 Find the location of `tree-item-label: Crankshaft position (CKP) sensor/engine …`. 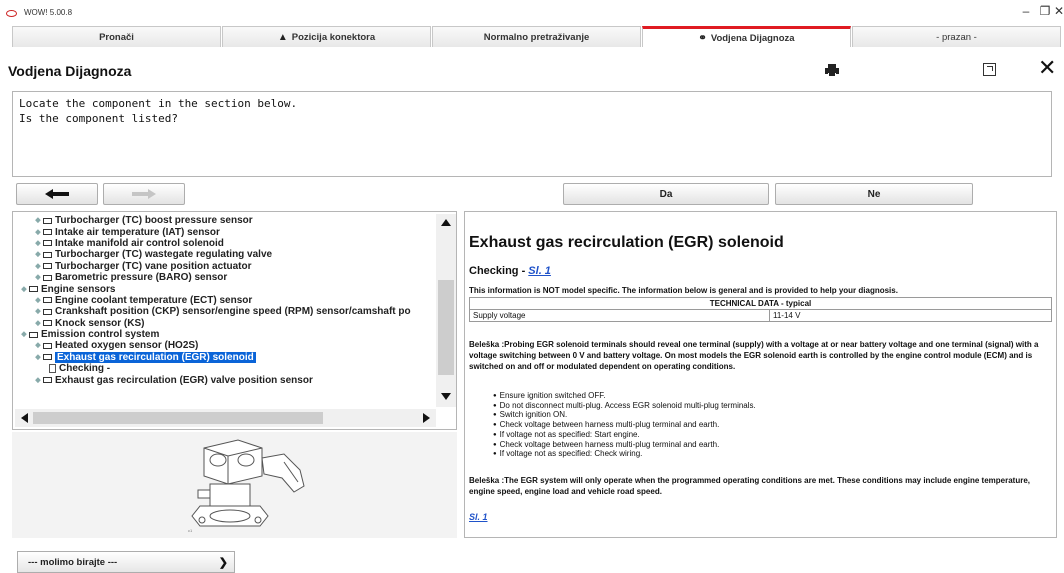

tree-item-label: Crankshaft position (CKP) sensor/engine … is located at coordinates (233, 312).